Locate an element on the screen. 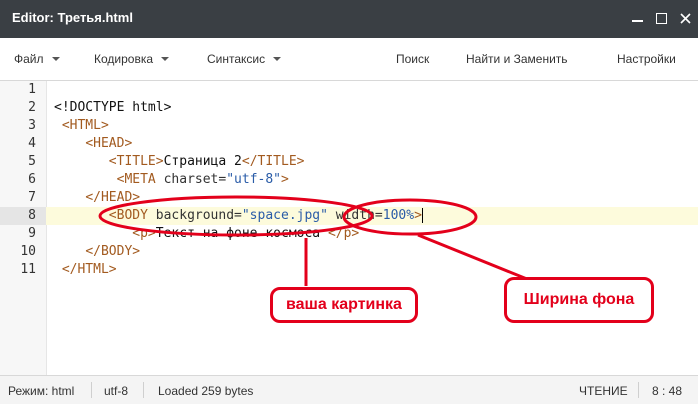 This screenshot has width=698, height=404. width-annotation-label: Ширина фона is located at coordinates (579, 300).